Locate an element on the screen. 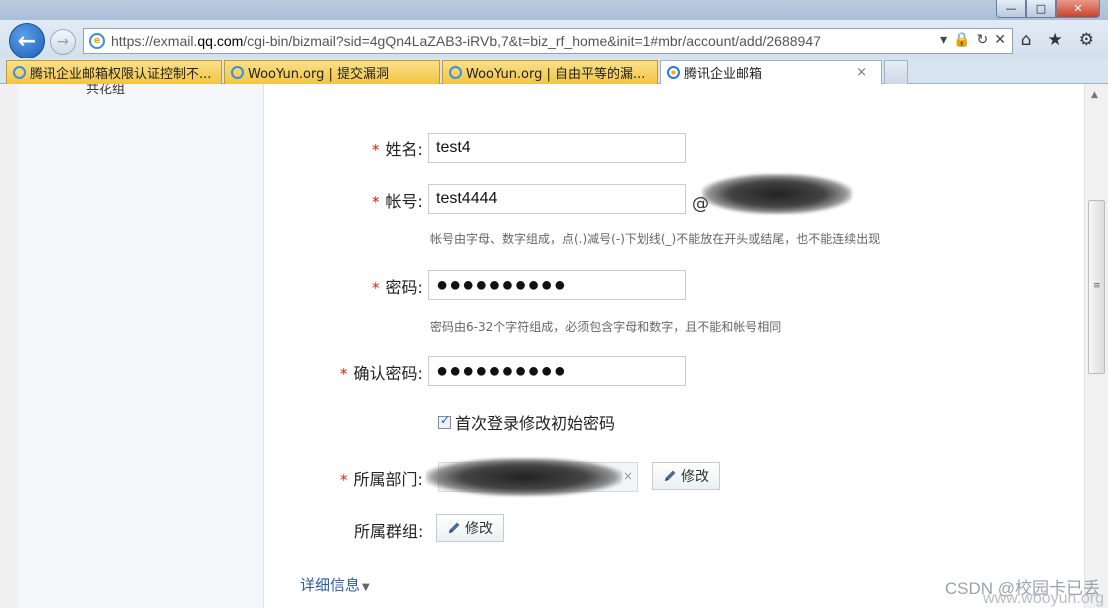 The image size is (1108, 608). window-titlebar: — □ ✕ is located at coordinates (554, 11).